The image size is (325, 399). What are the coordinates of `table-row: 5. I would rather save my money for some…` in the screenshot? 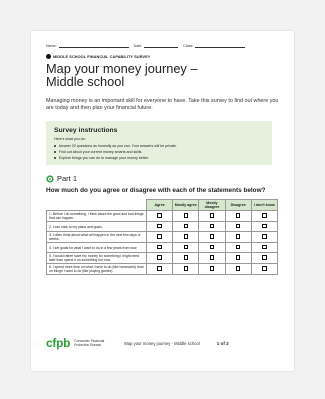 It's located at (162, 258).